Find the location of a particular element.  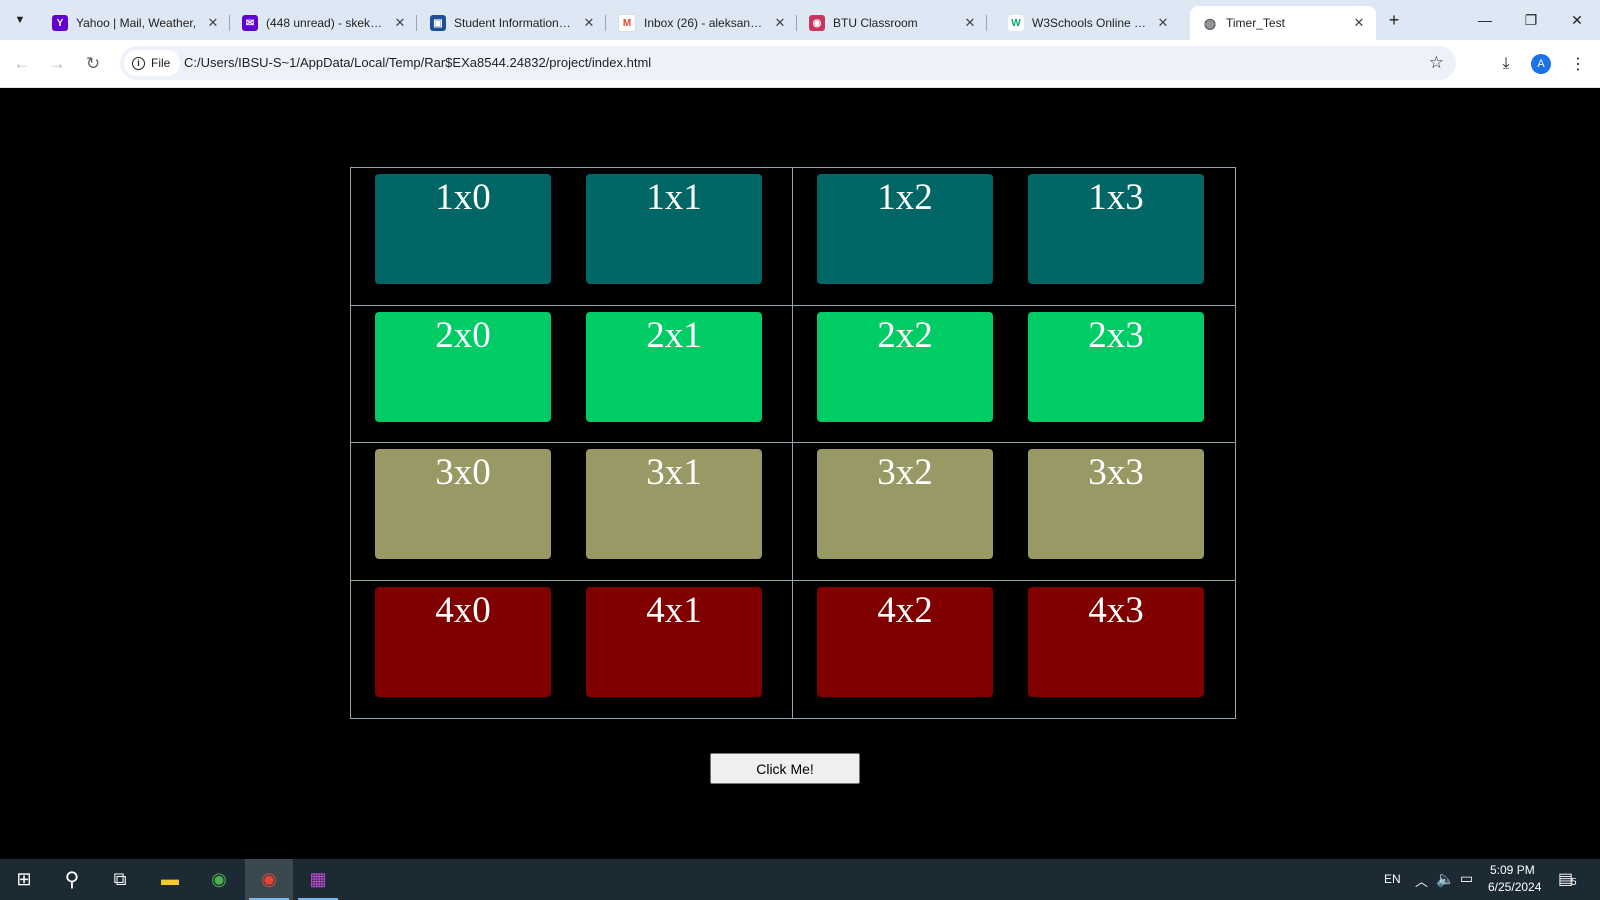

windows-icon: ⊞ is located at coordinates (24, 879).